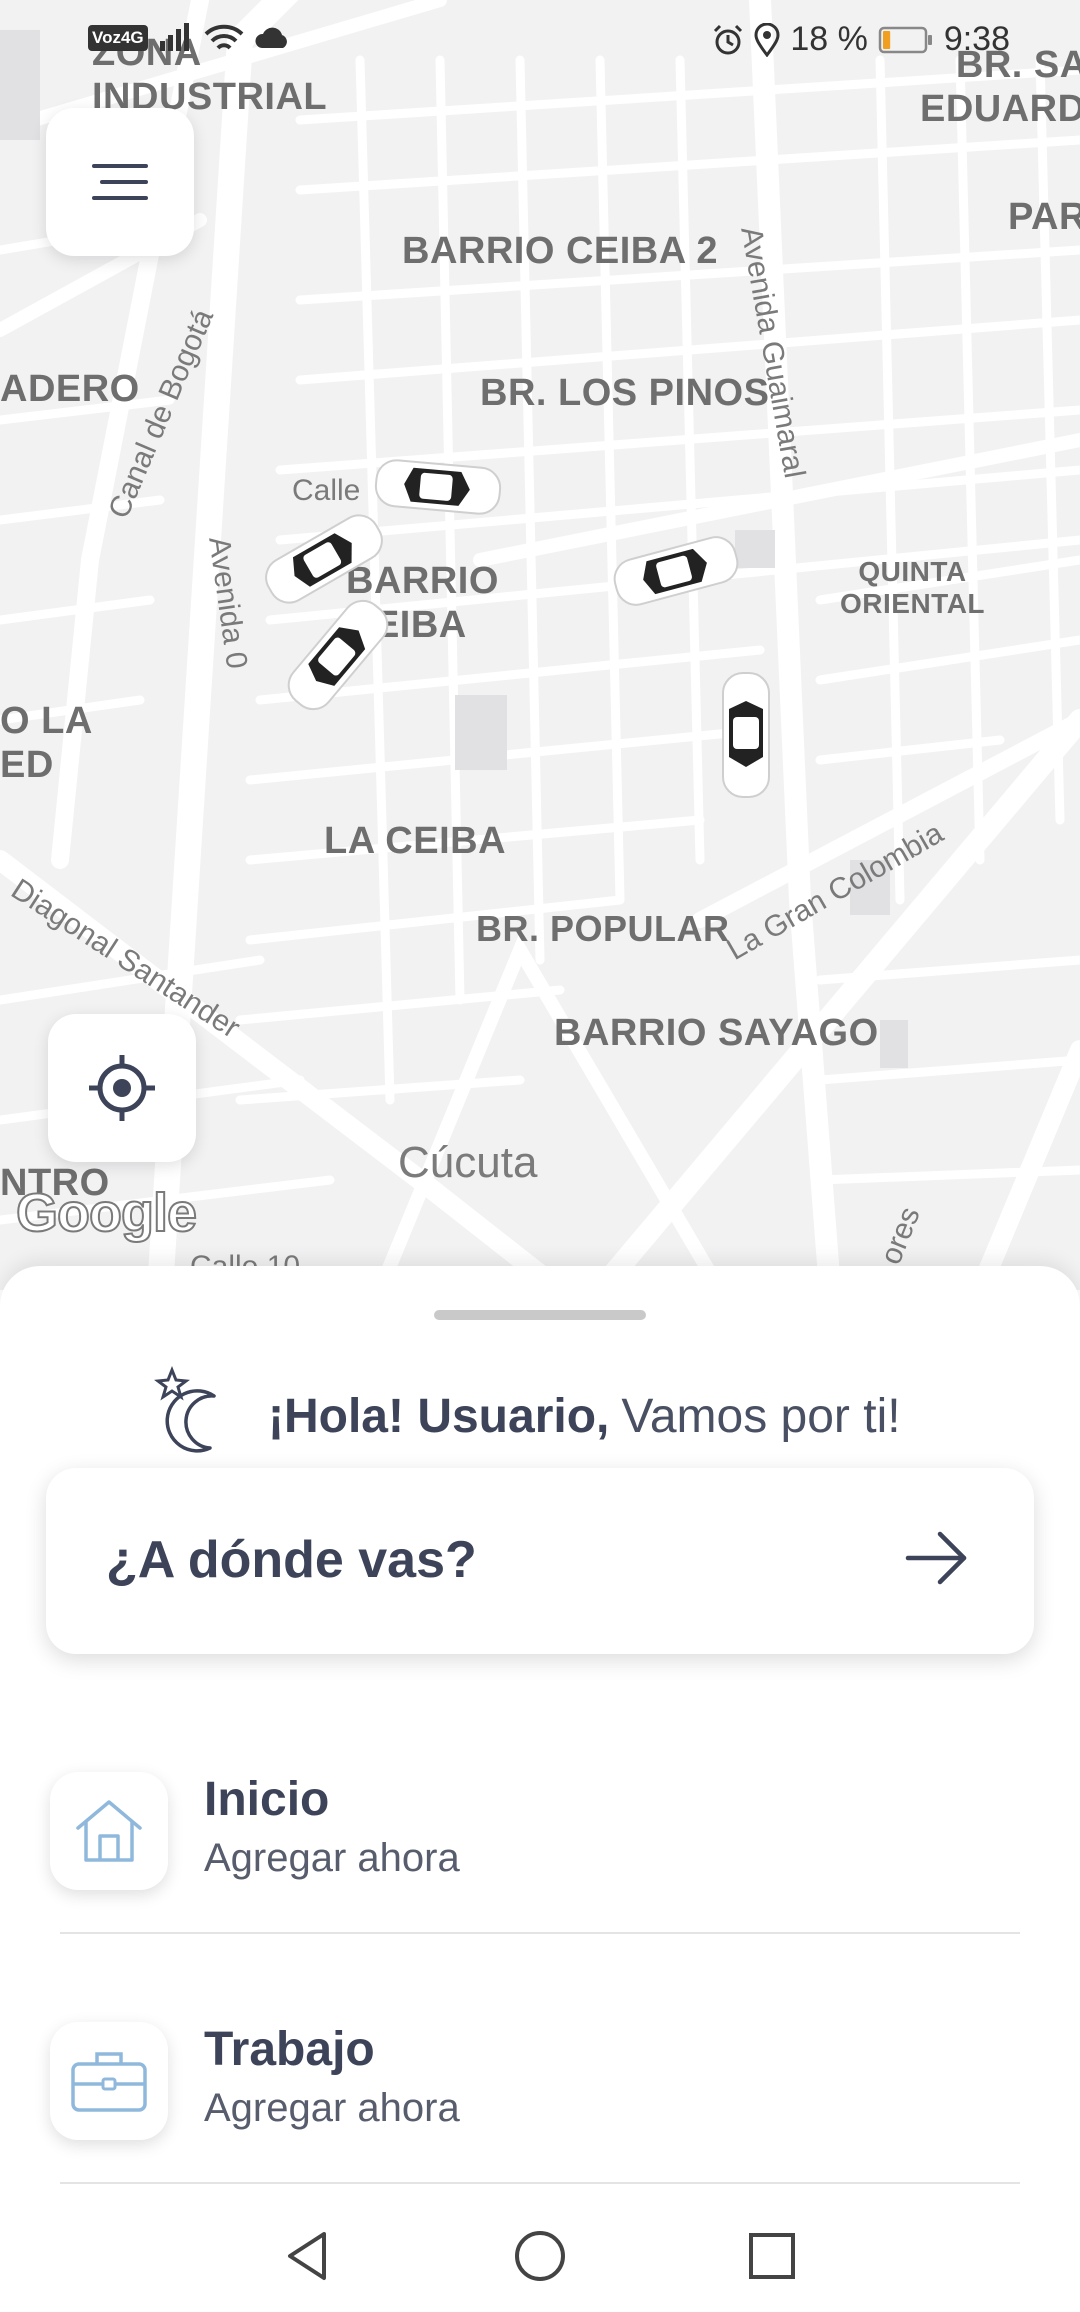 Image resolution: width=1080 pixels, height=2312 pixels. I want to click on nav-recents-button, so click(772, 2258).